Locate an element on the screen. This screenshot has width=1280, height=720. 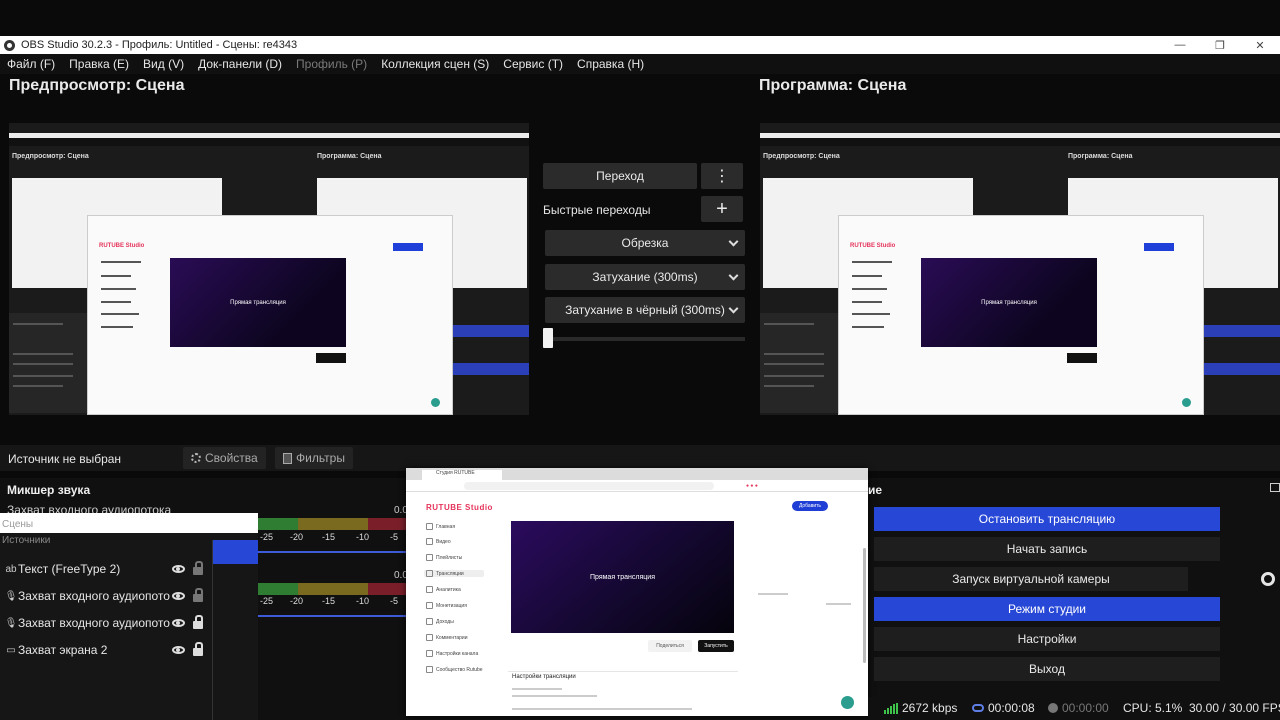
transition-cut-select: Обрезка is located at coordinates (645, 243).